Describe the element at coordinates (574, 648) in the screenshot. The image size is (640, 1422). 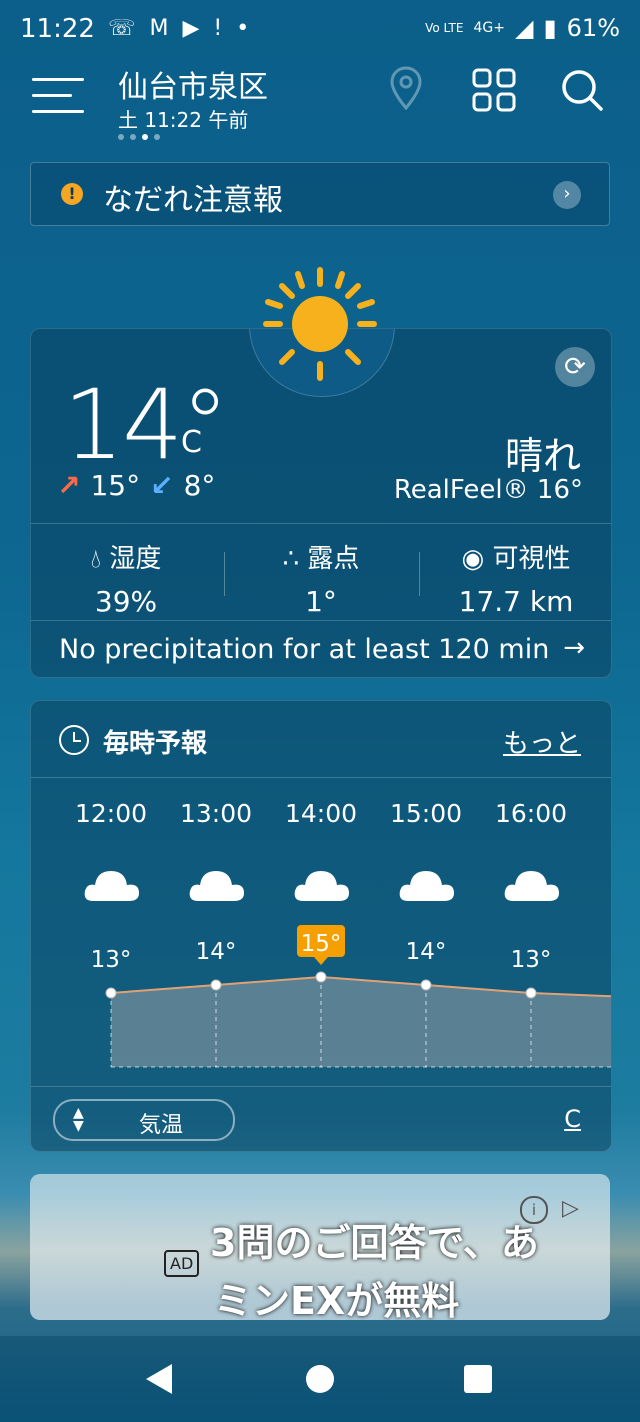
I see `arrow-right-icon: →` at that location.